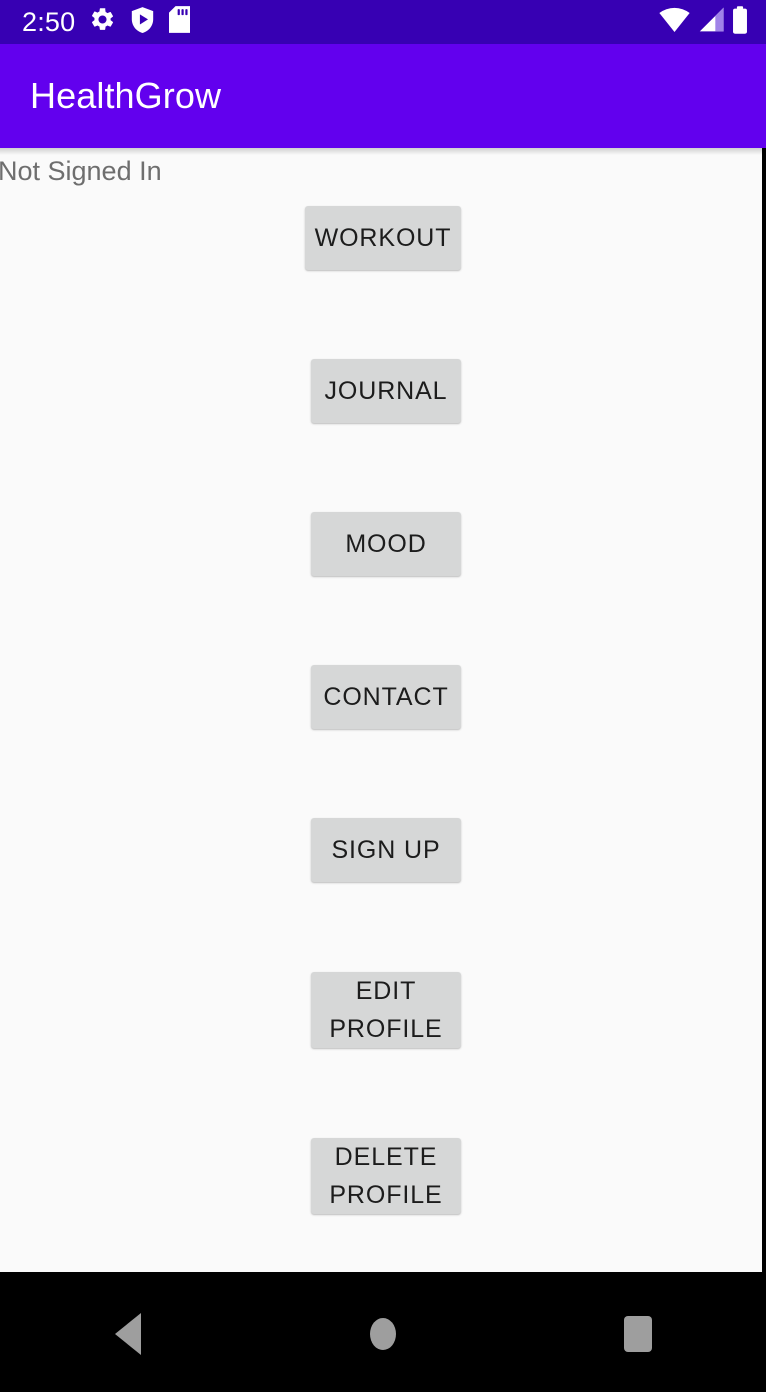 This screenshot has height=1392, width=766. What do you see at coordinates (126, 95) in the screenshot?
I see `app-title: HealthGrow` at bounding box center [126, 95].